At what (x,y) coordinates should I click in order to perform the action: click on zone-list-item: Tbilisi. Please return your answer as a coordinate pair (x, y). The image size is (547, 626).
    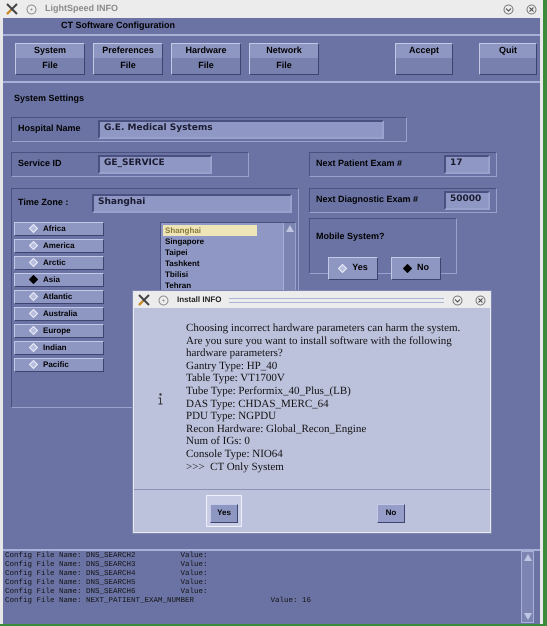
    Looking at the image, I should click on (210, 274).